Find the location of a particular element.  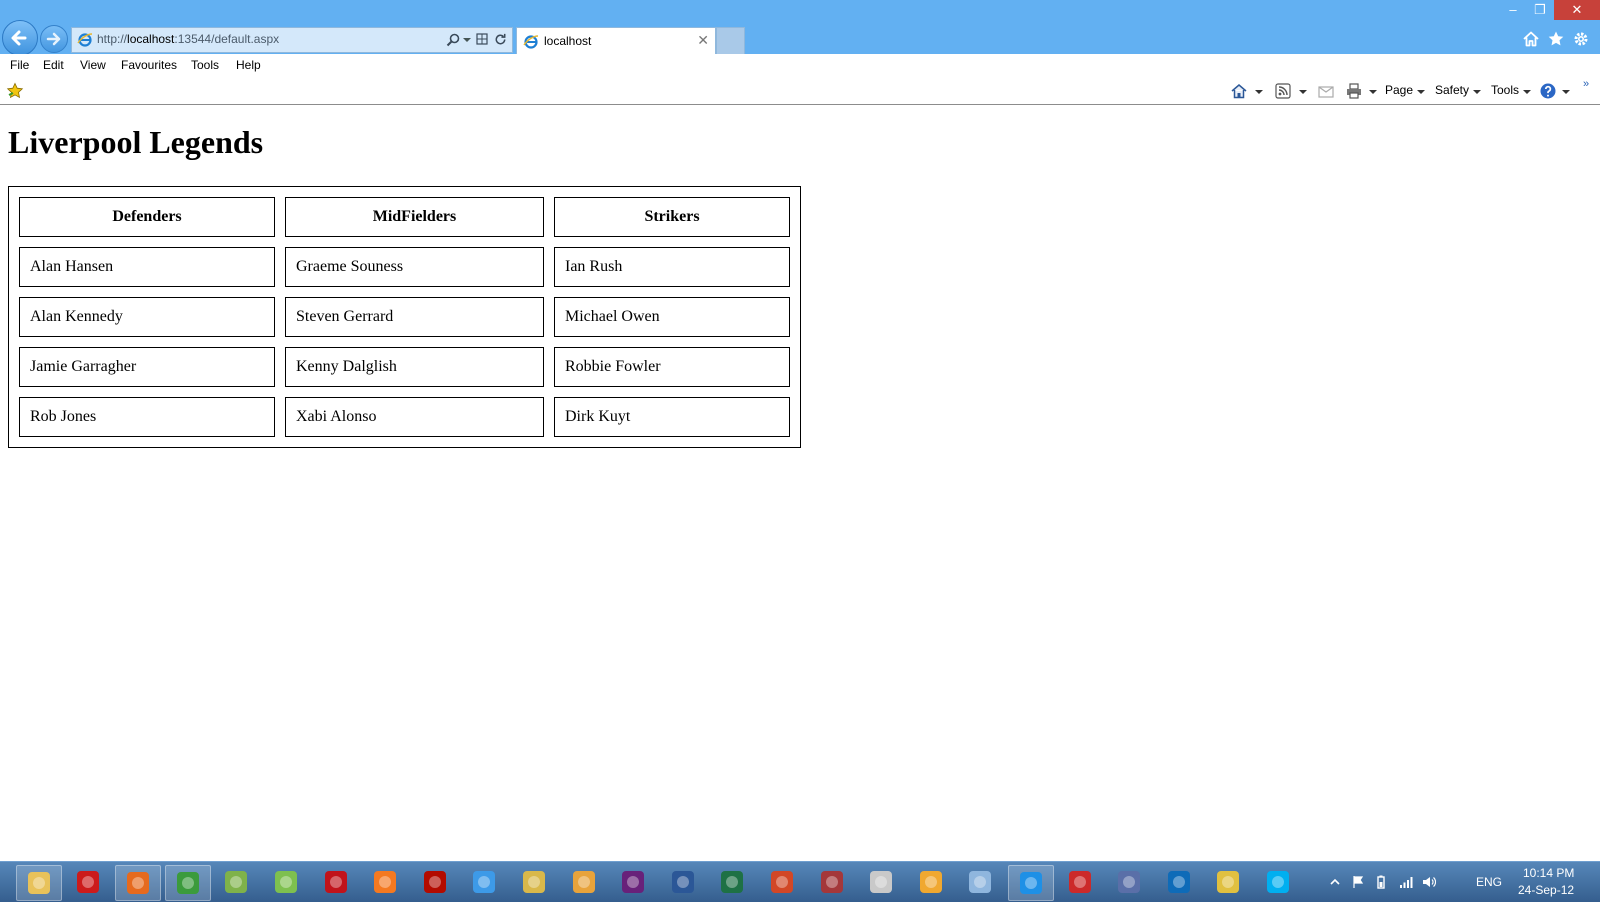

dropbox-icon is located at coordinates (484, 882).